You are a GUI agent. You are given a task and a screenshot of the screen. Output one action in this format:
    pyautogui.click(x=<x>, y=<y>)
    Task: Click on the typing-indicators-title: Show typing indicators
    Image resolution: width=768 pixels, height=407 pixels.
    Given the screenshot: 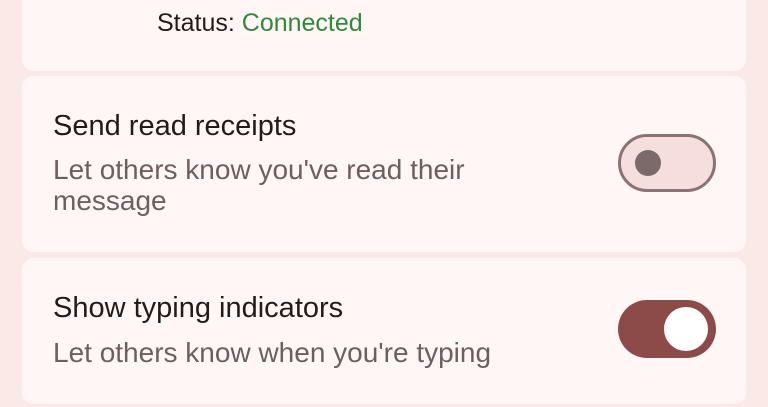 What is the action you would take?
    pyautogui.click(x=198, y=308)
    